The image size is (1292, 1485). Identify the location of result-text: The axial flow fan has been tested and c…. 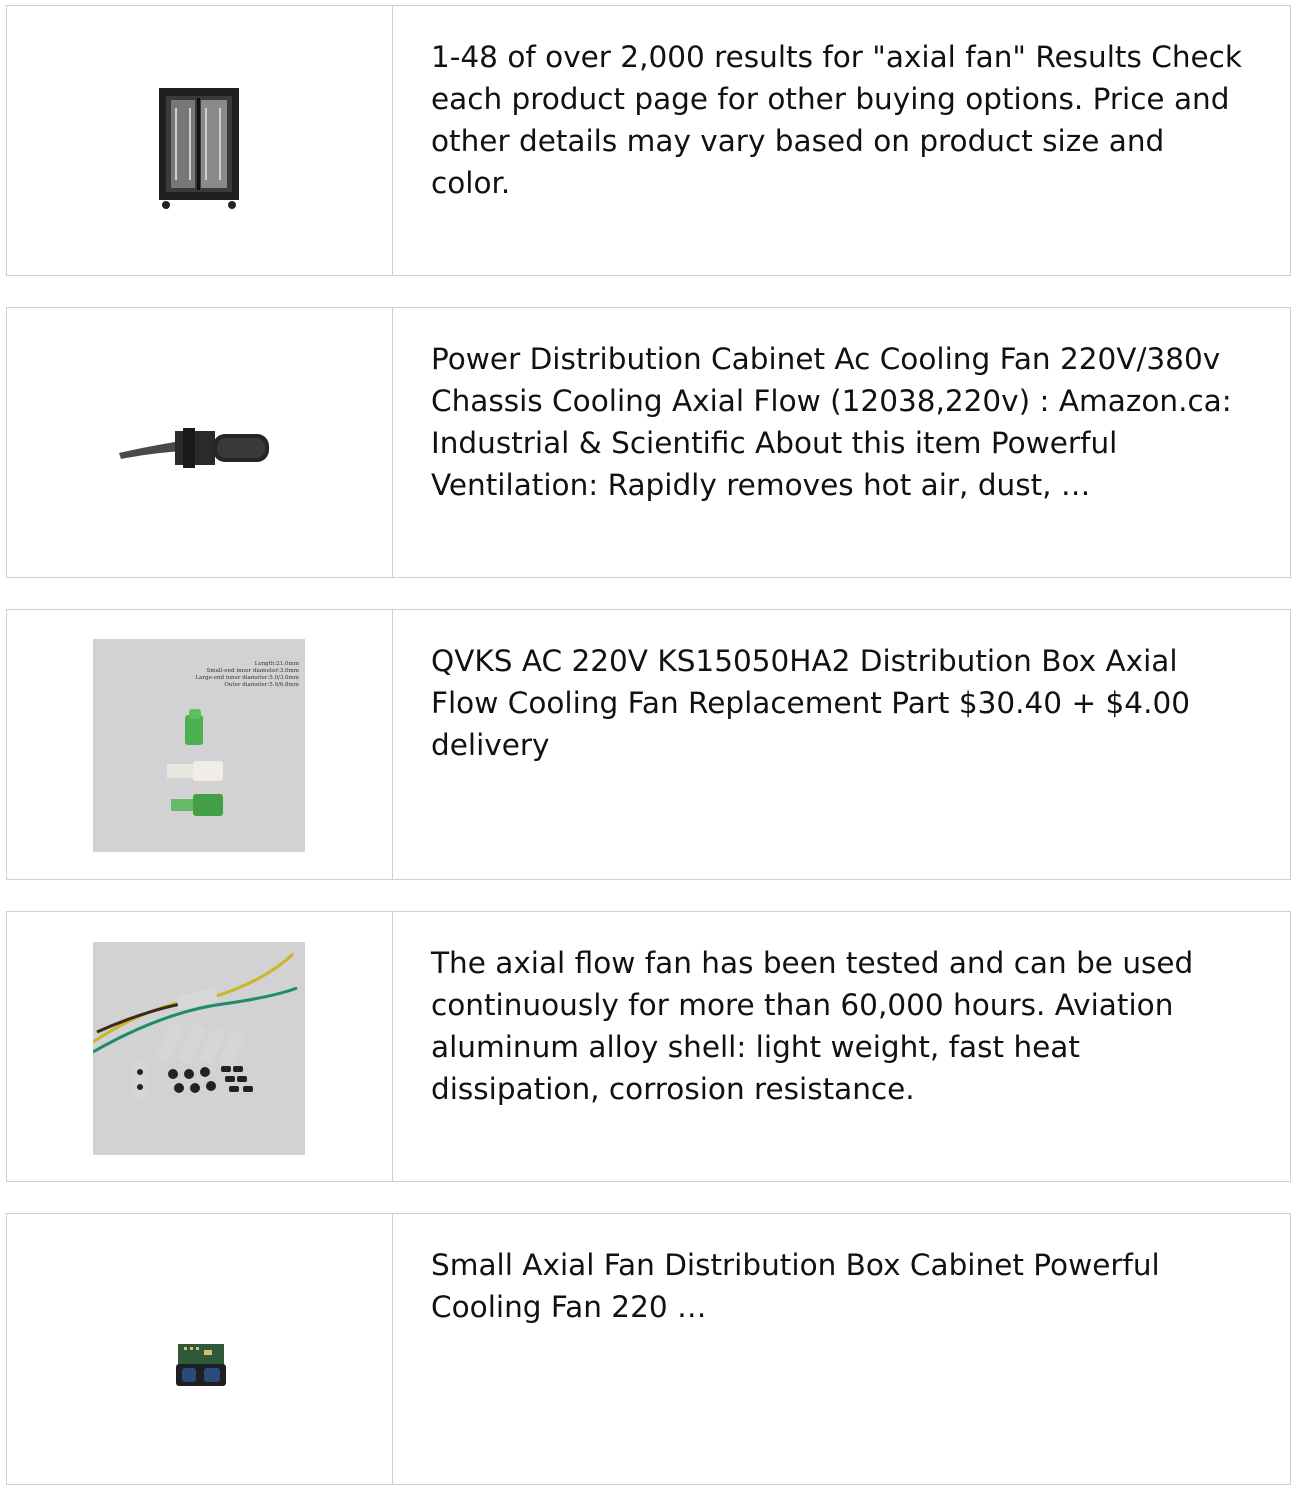
(841, 1026).